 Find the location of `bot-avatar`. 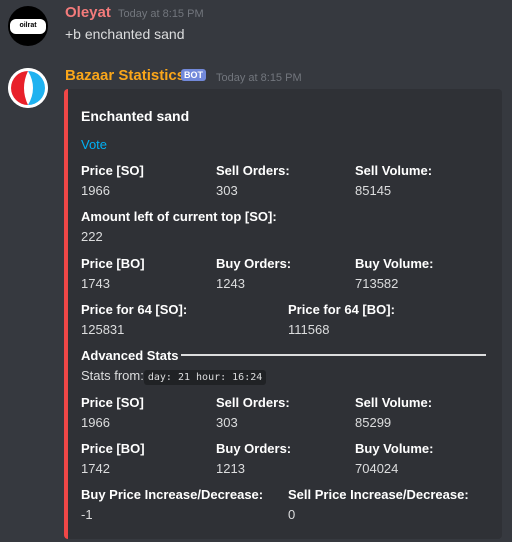

bot-avatar is located at coordinates (28, 88).